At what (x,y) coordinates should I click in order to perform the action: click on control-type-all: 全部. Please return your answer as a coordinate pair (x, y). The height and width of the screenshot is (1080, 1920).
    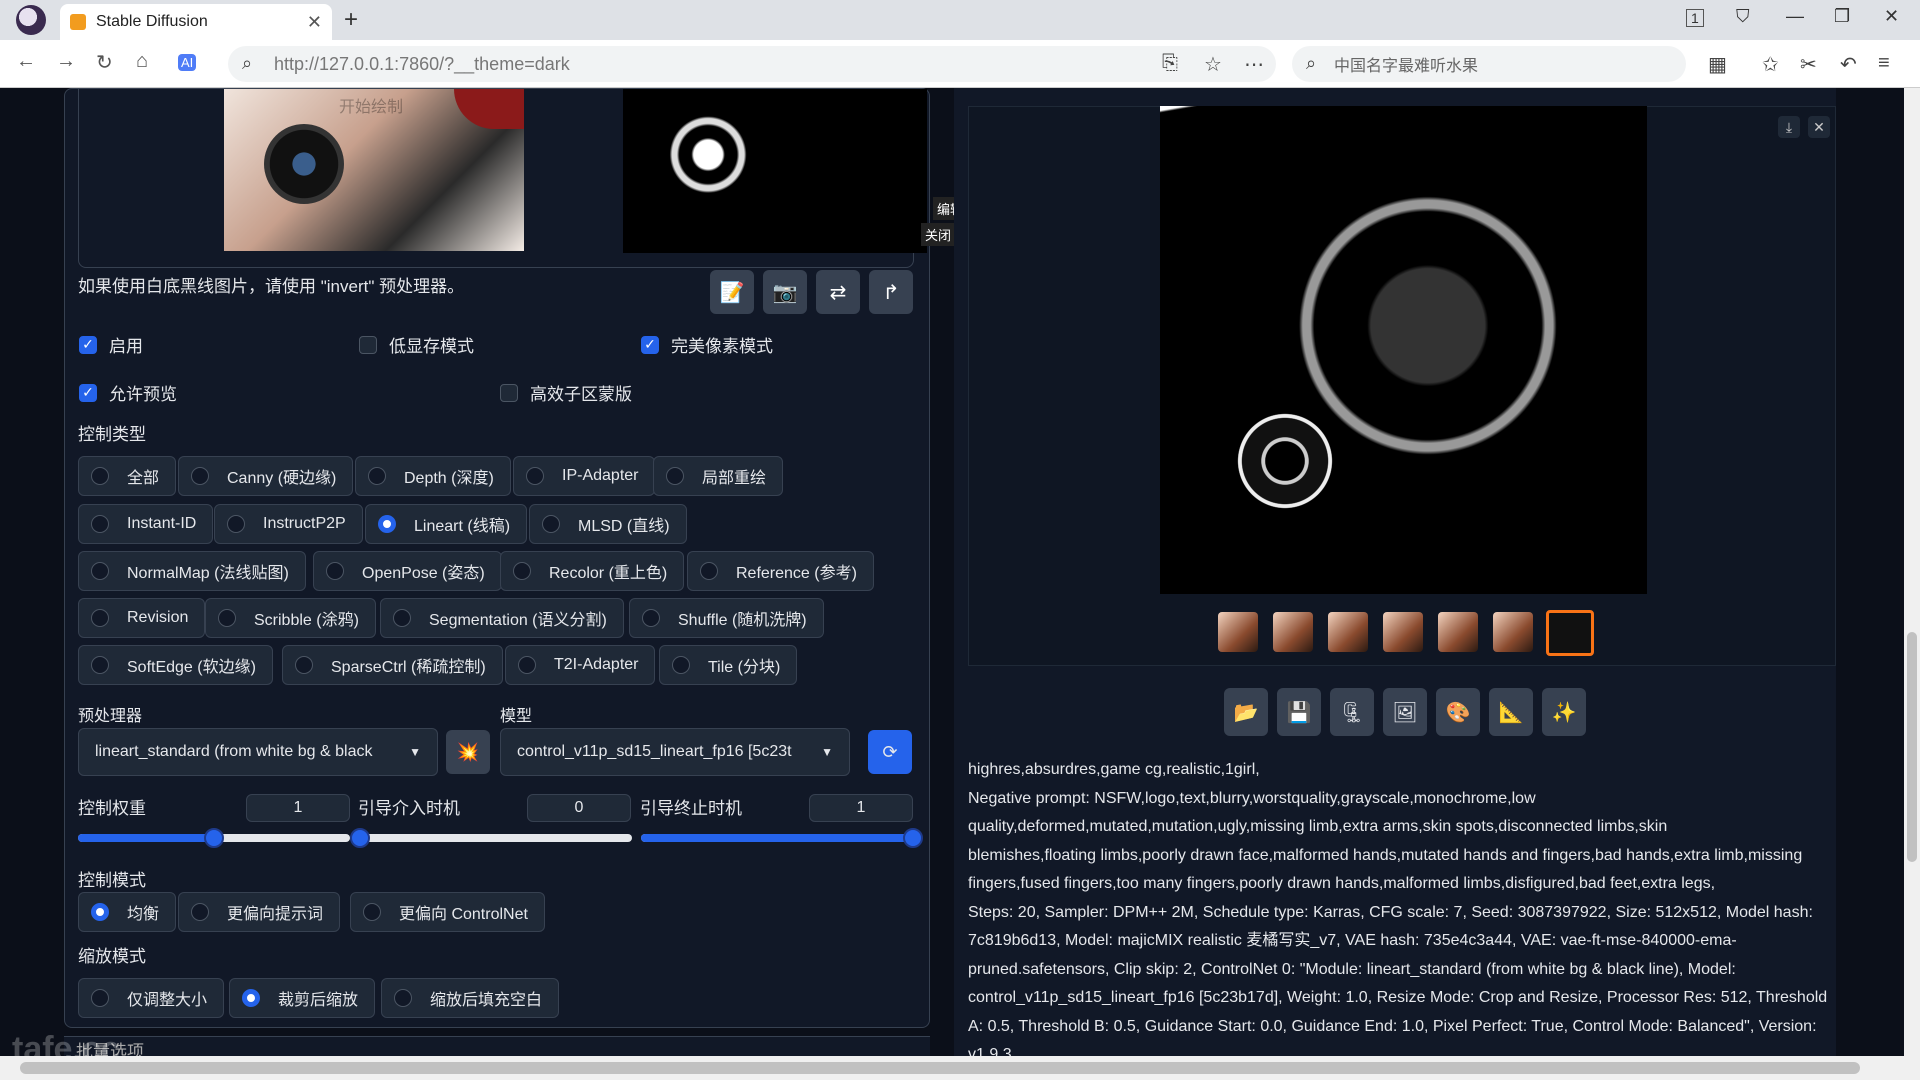
    Looking at the image, I should click on (127, 476).